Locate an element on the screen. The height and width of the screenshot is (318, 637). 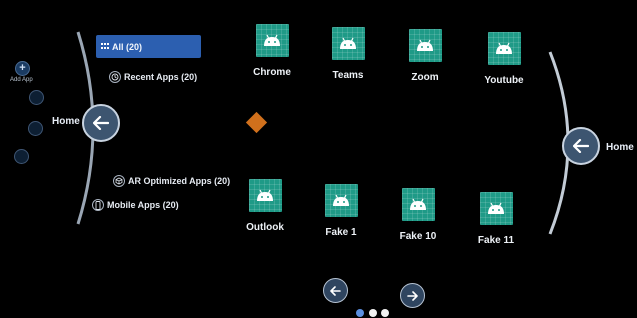
add-app-label: Add App is located at coordinates (21, 80).